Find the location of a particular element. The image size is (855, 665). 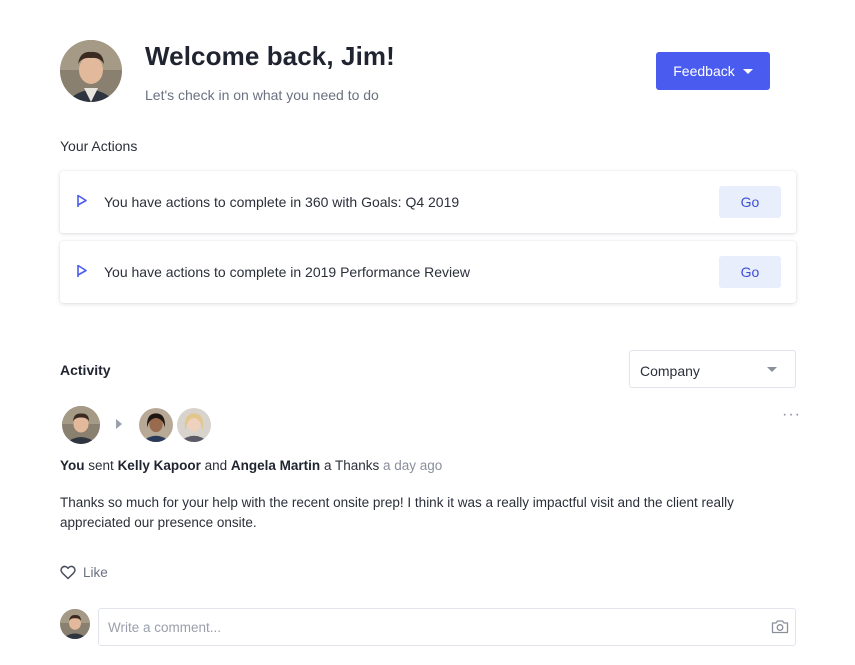

heart-icon is located at coordinates (68, 572).